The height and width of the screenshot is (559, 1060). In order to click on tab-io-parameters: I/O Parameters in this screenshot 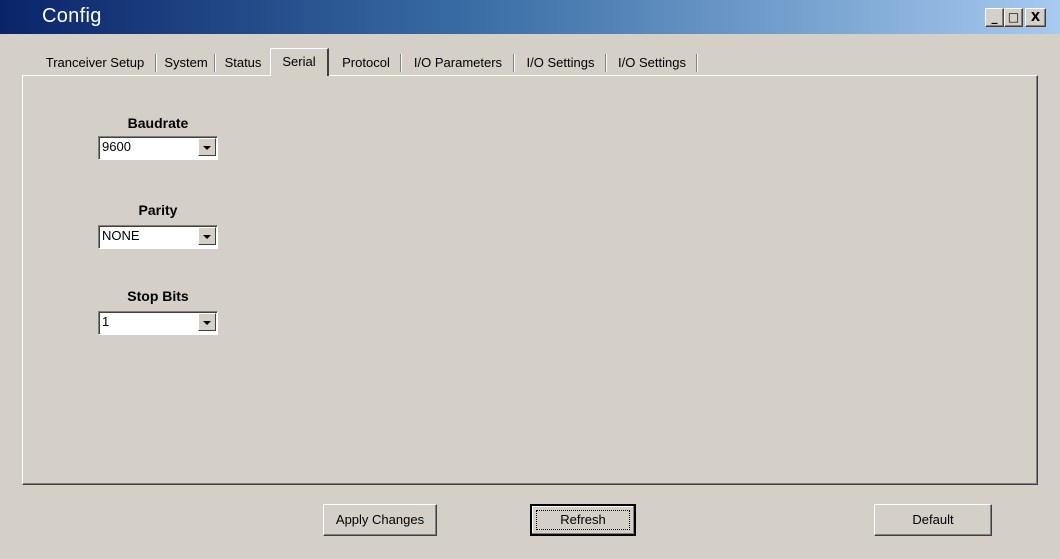, I will do `click(458, 63)`.